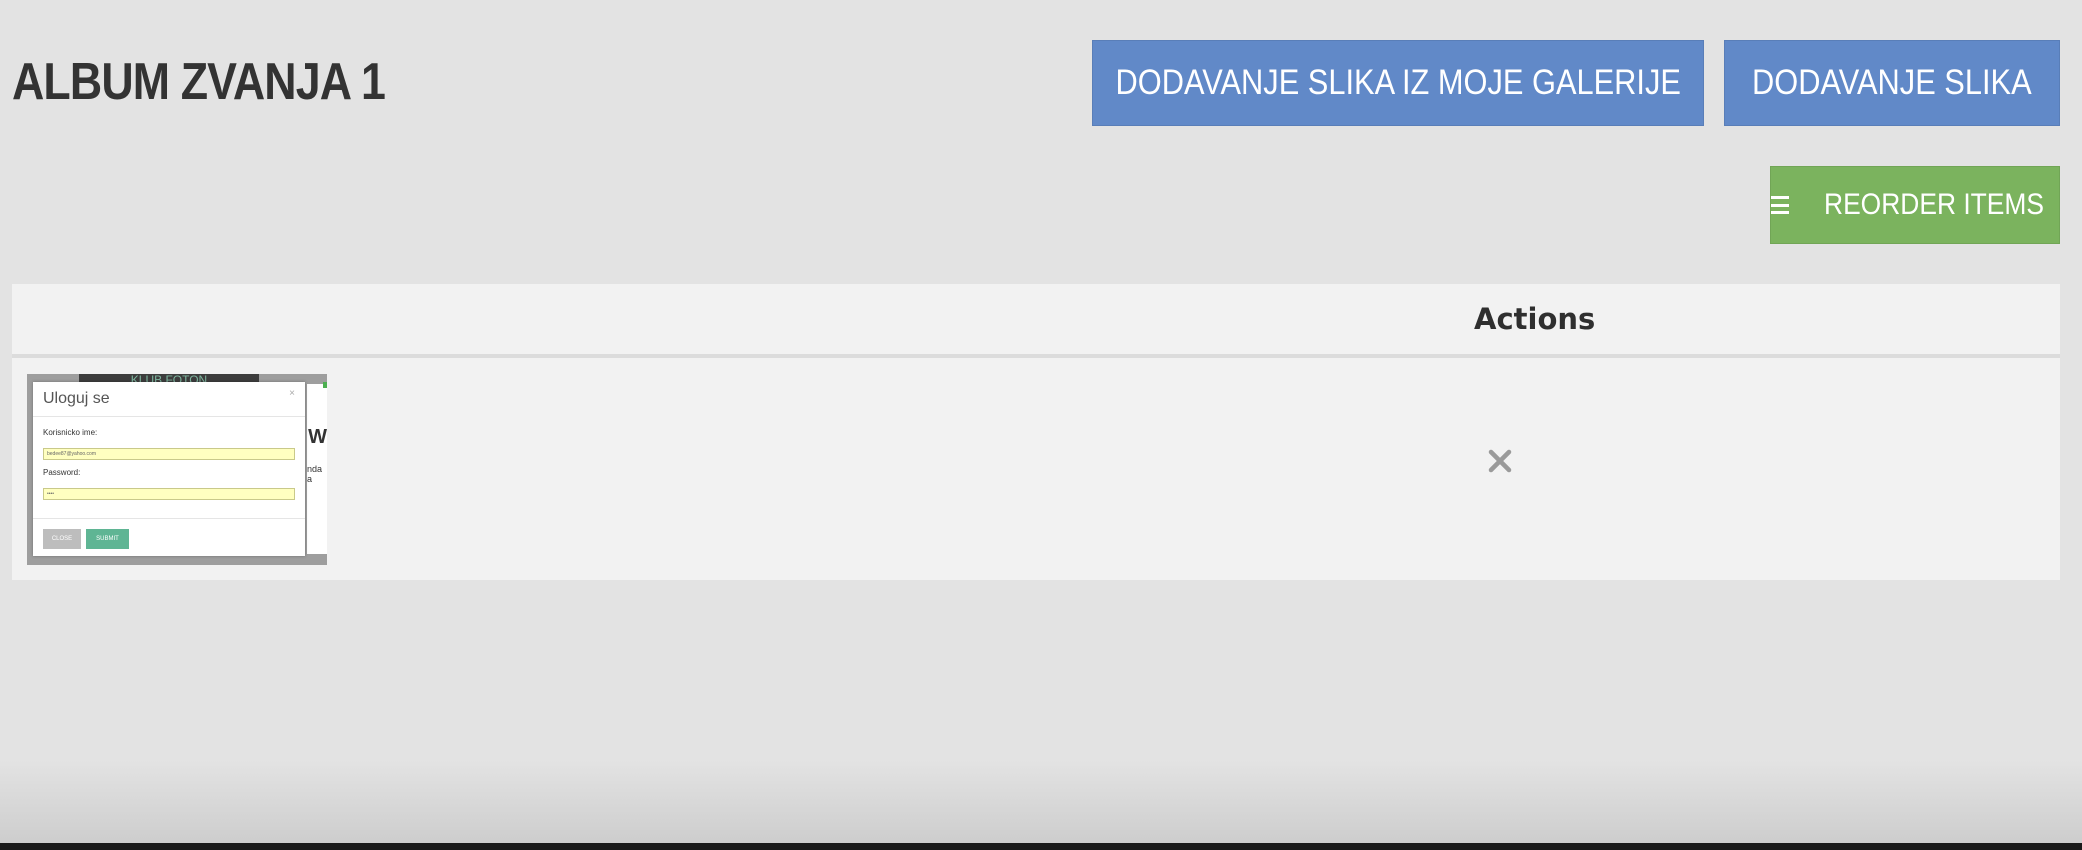 Image resolution: width=2082 pixels, height=850 pixels. I want to click on add-from-gallery-label: DODAVANJE SLIKA IZ MOJE GALERIJE, so click(1398, 82).